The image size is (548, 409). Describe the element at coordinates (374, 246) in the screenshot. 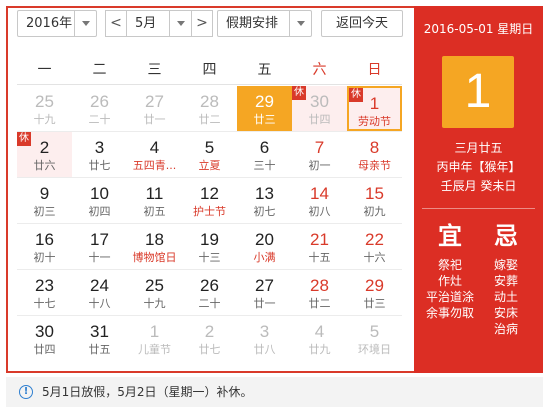

I see `day-cell: 22 十六` at that location.